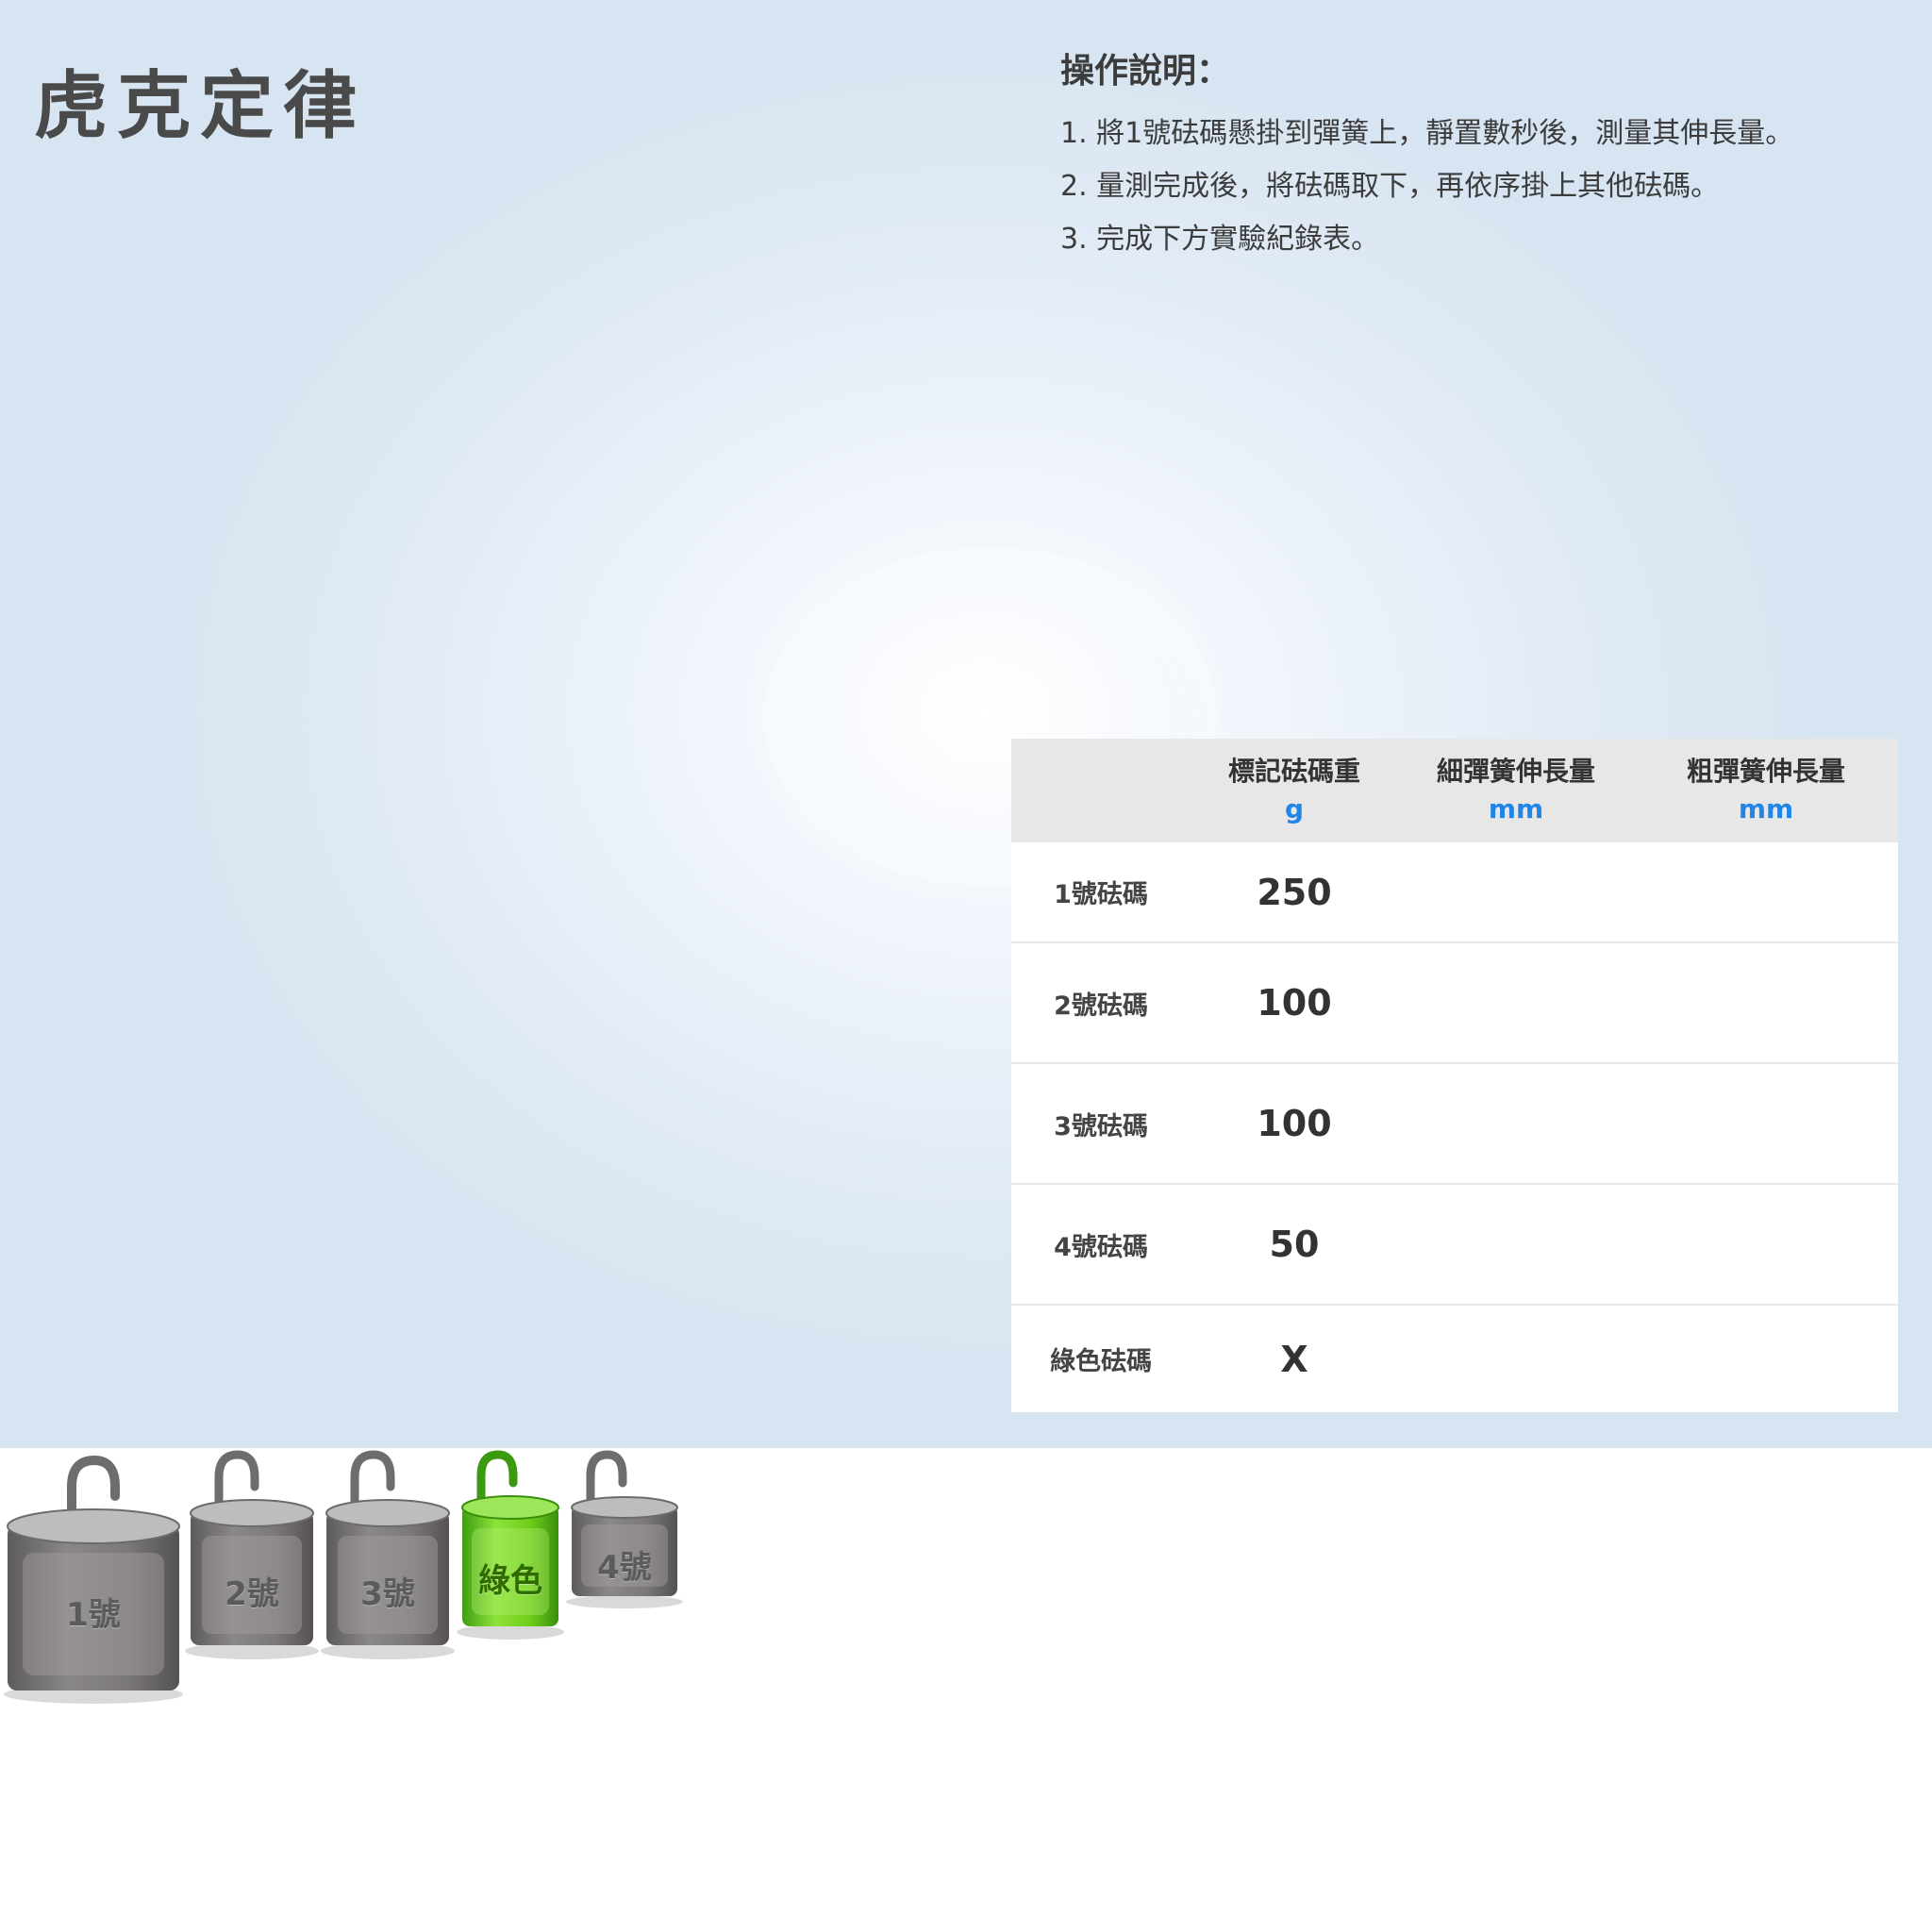  I want to click on weight-1: 1號, so click(94, 1577).